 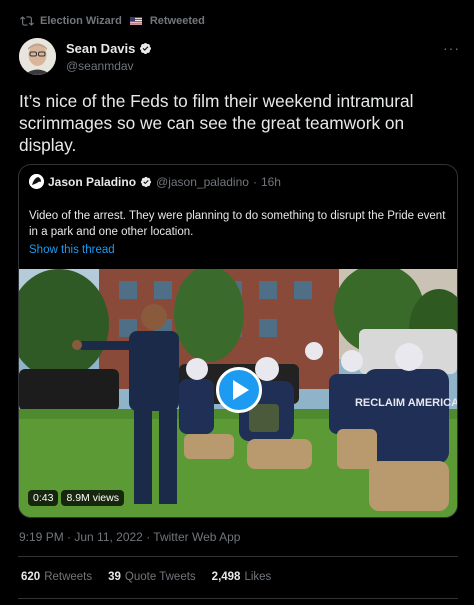 What do you see at coordinates (202, 182) in the screenshot?
I see `quote-author-handle: @jason_paladino` at bounding box center [202, 182].